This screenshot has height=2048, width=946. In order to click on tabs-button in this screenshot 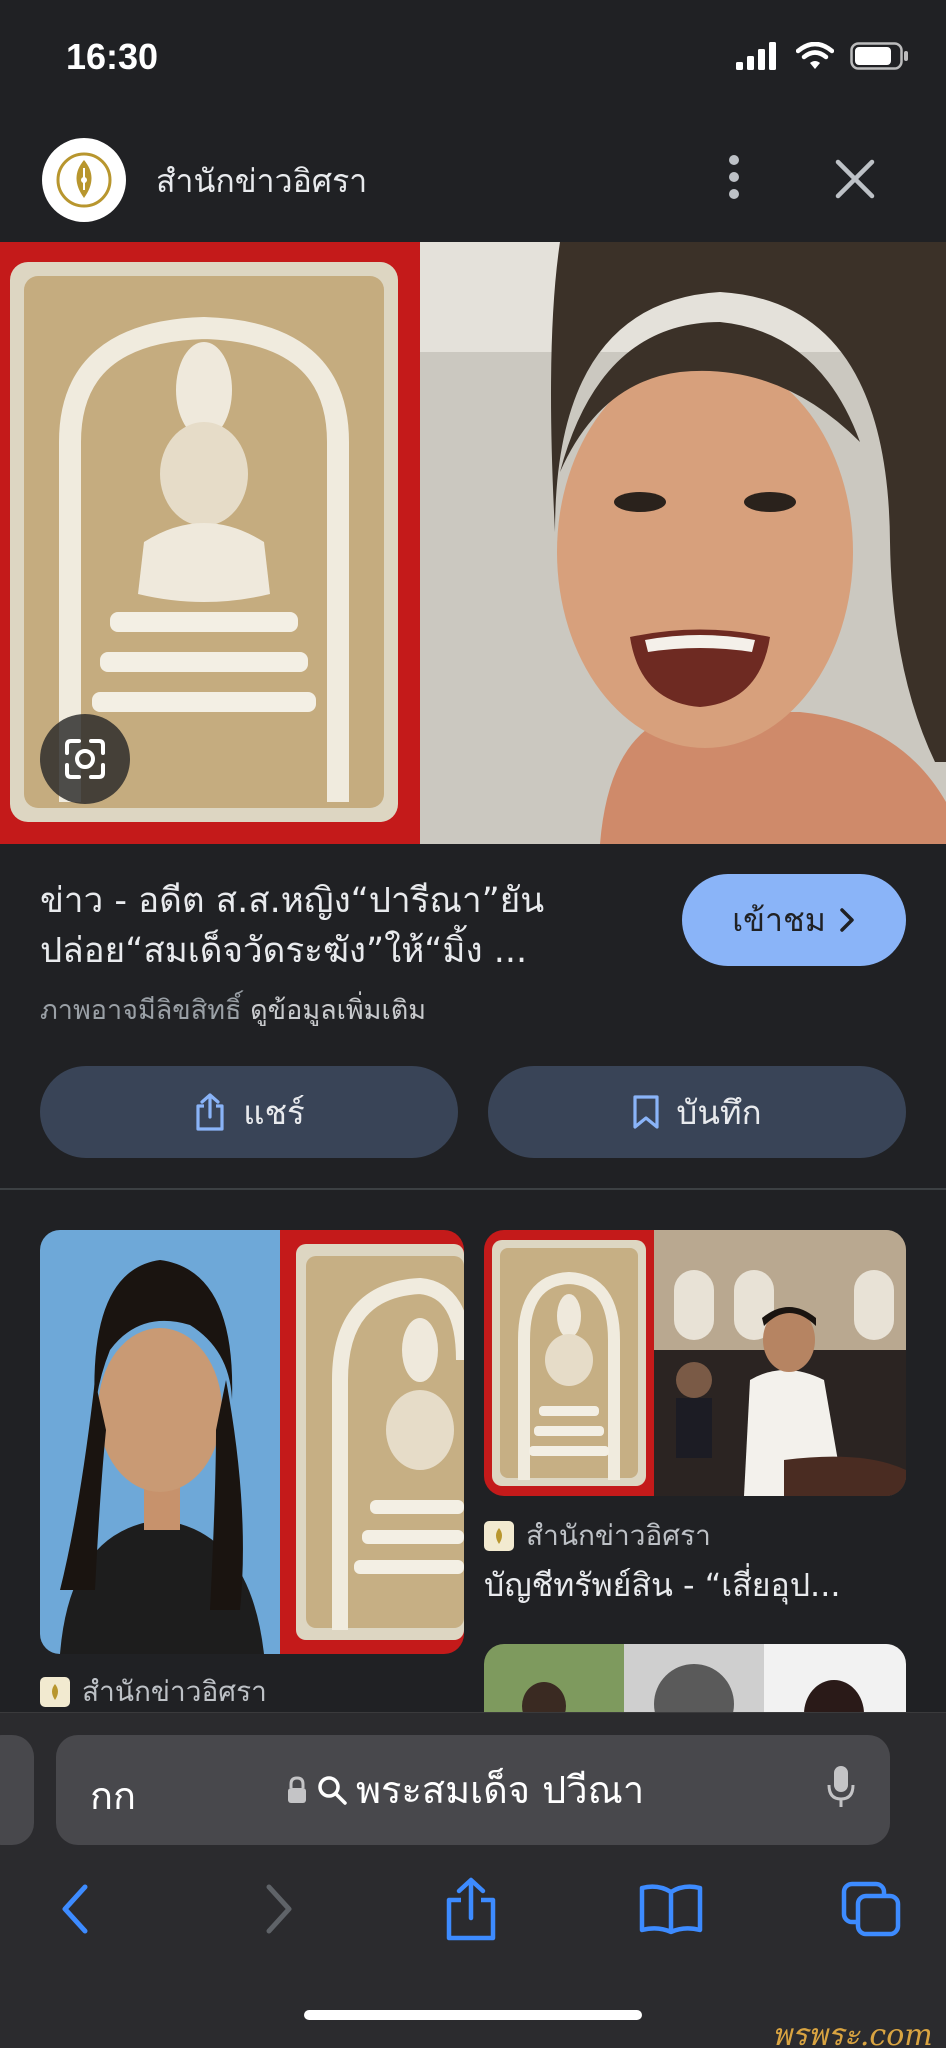, I will do `click(871, 1909)`.